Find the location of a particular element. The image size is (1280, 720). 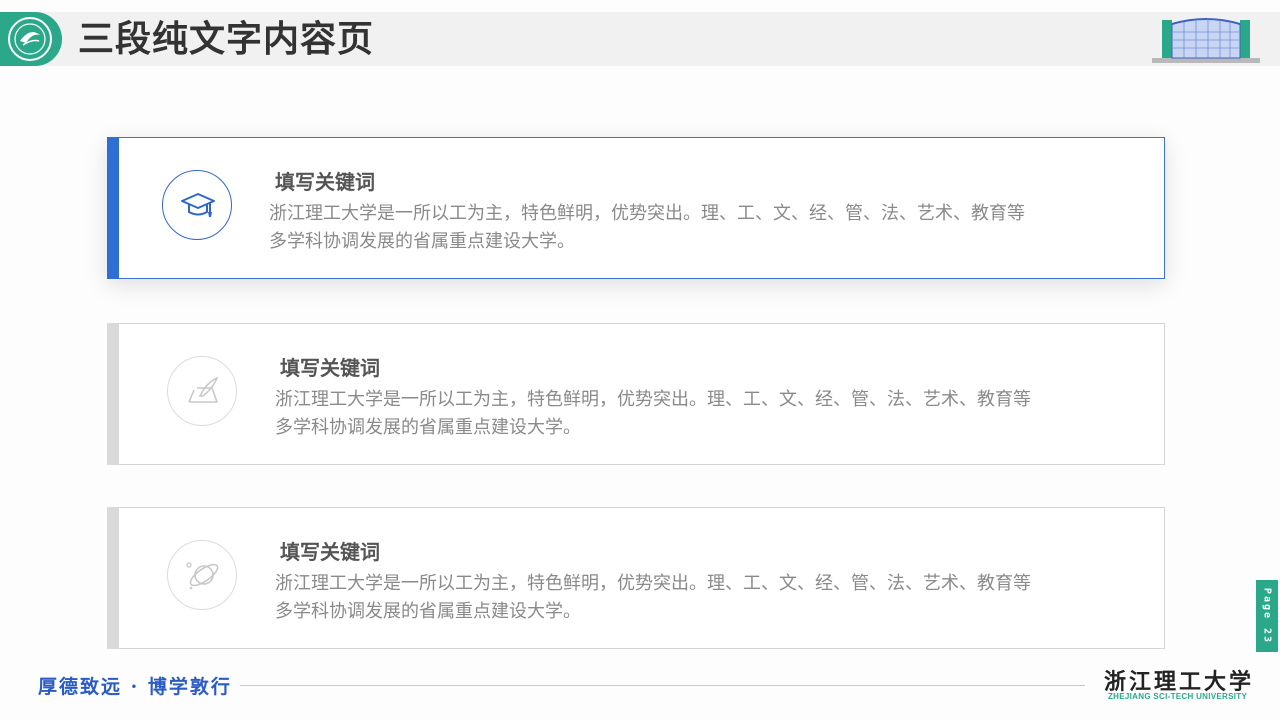

page-number: Page 23 is located at coordinates (1267, 616).